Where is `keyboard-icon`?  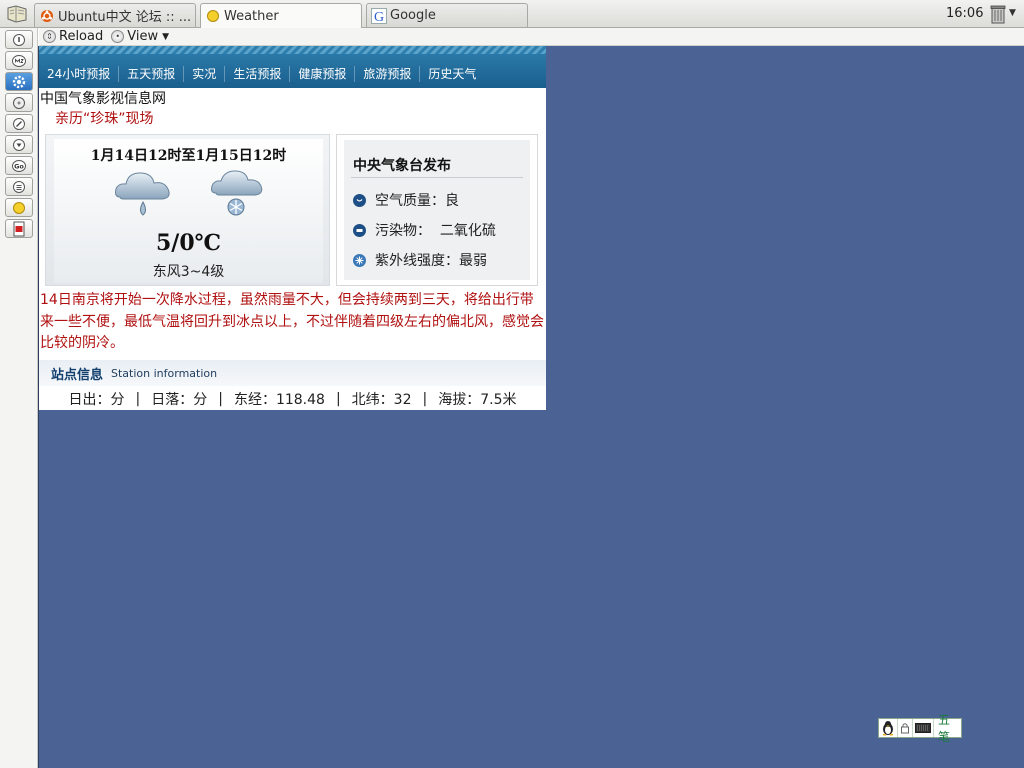
keyboard-icon is located at coordinates (923, 728).